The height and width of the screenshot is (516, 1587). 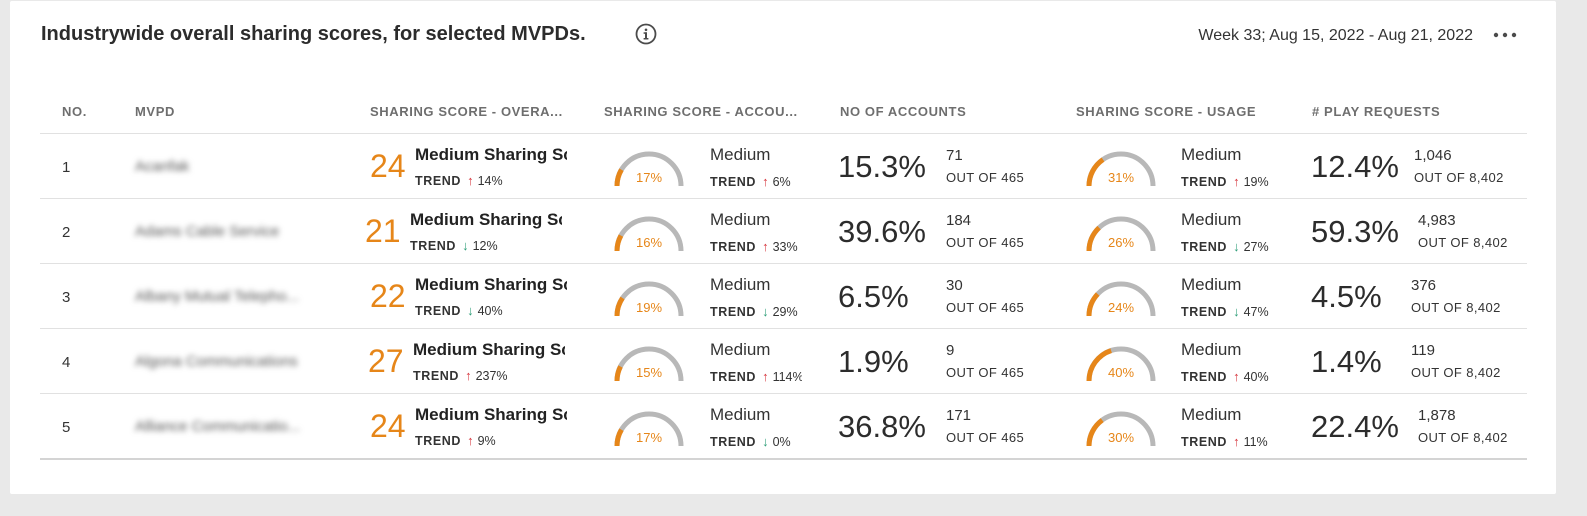 What do you see at coordinates (486, 441) in the screenshot?
I see `trend-value: 9%` at bounding box center [486, 441].